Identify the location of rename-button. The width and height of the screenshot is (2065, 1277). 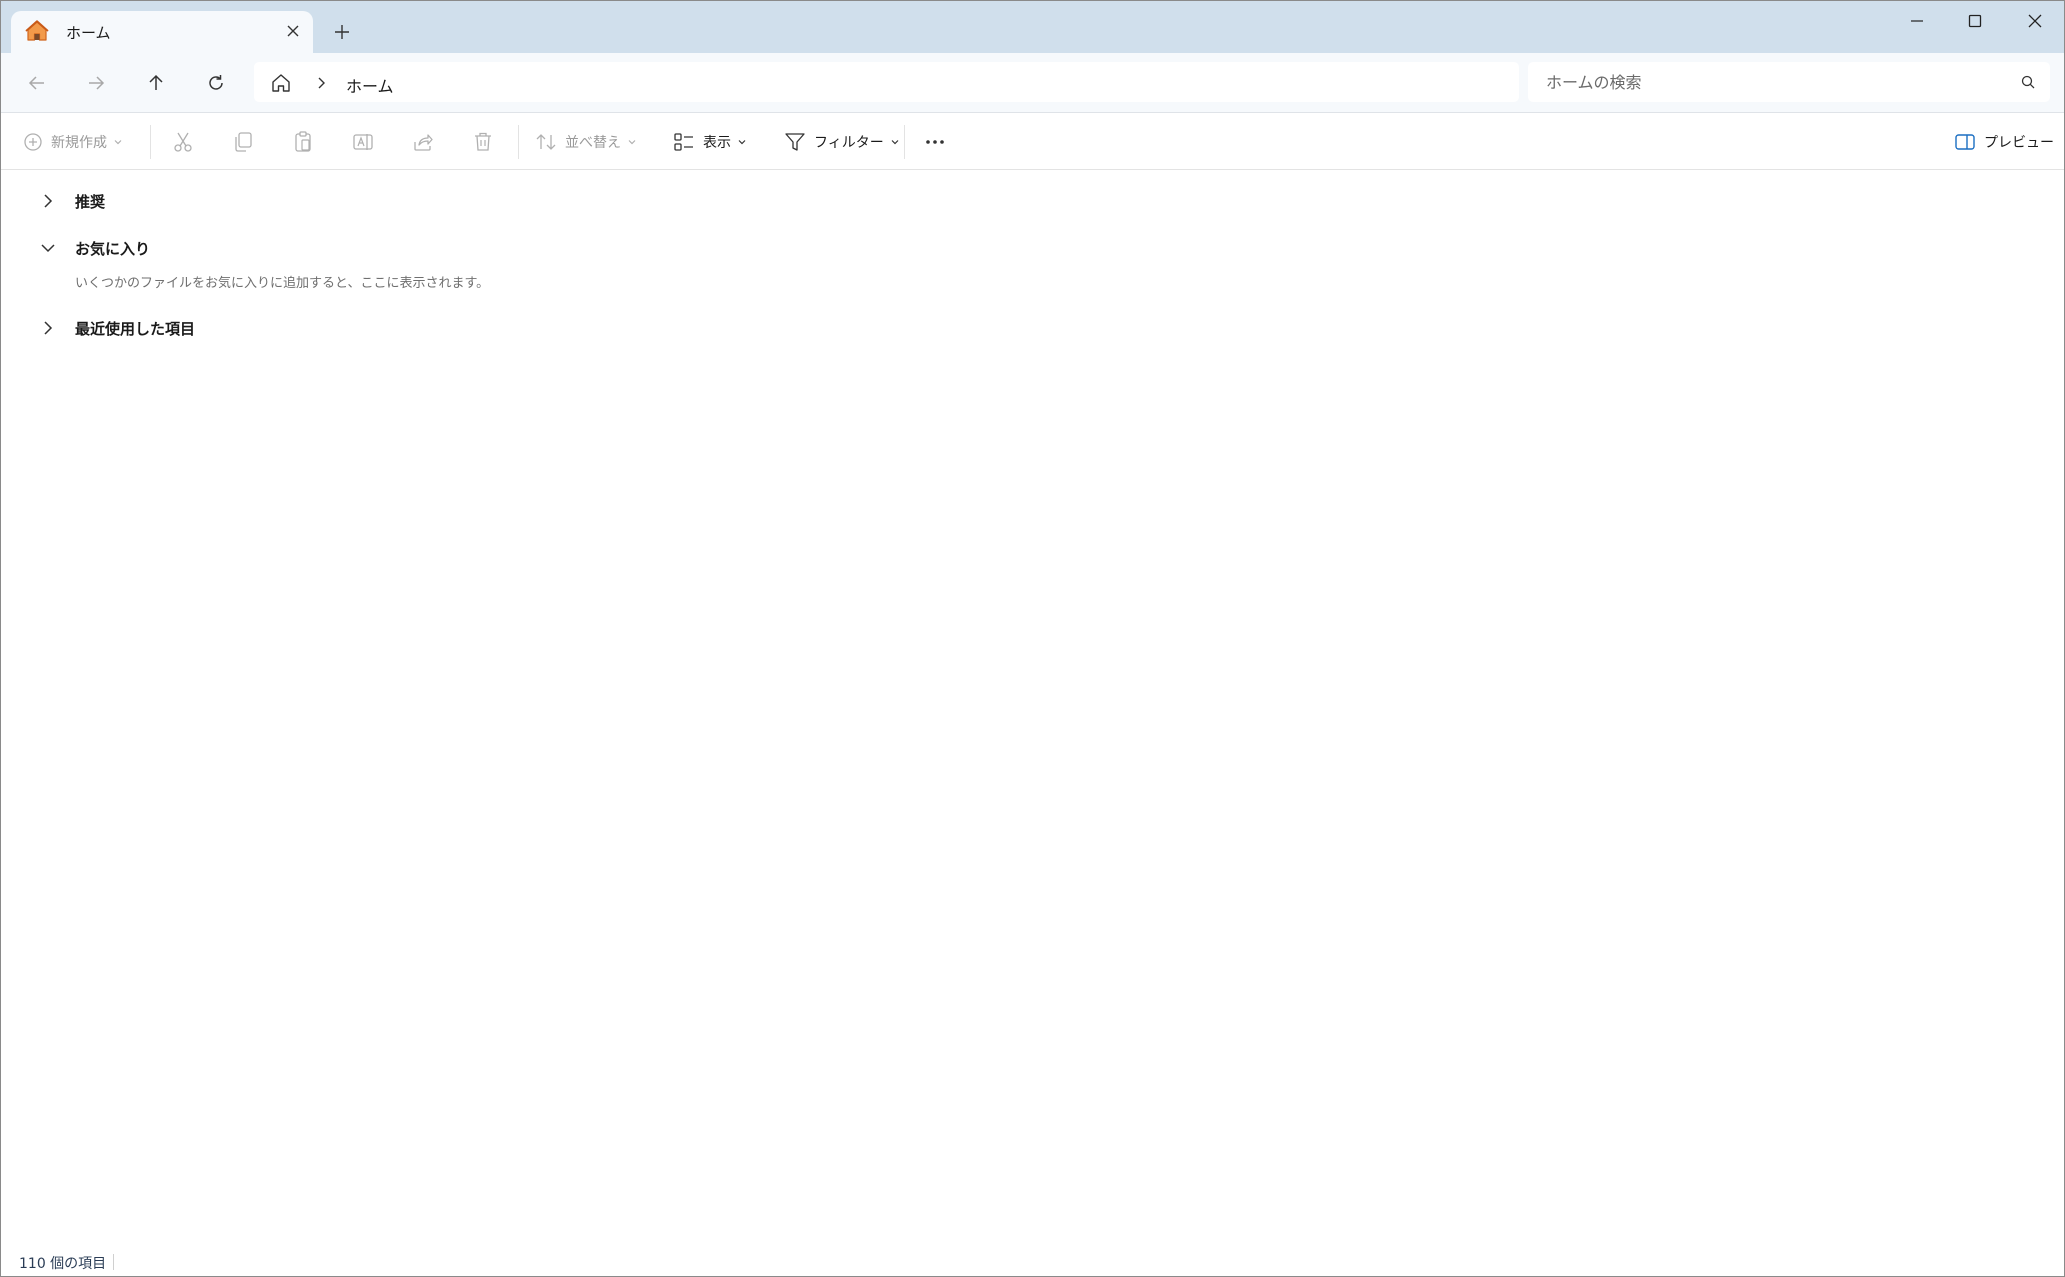
(363, 142).